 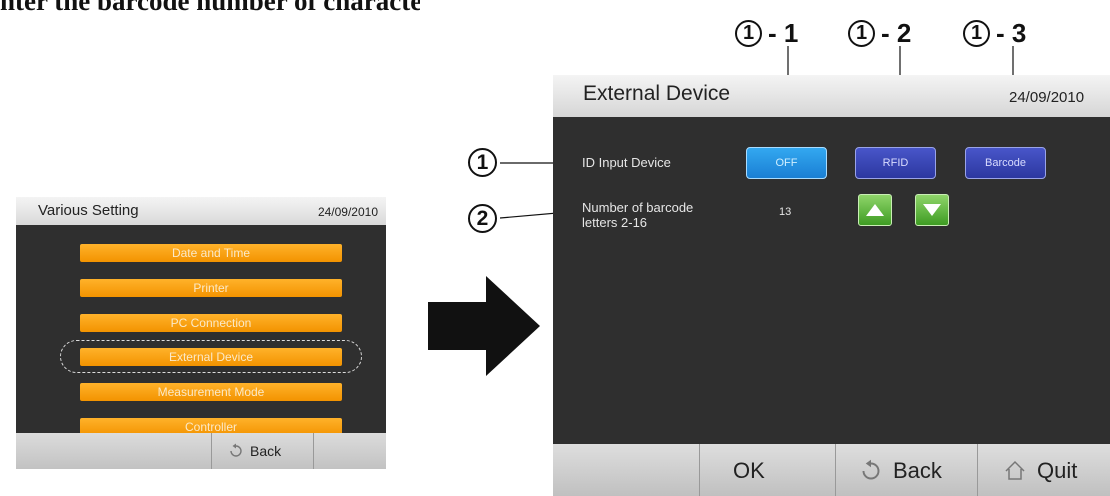 What do you see at coordinates (482, 218) in the screenshot?
I see `circled-number: 2` at bounding box center [482, 218].